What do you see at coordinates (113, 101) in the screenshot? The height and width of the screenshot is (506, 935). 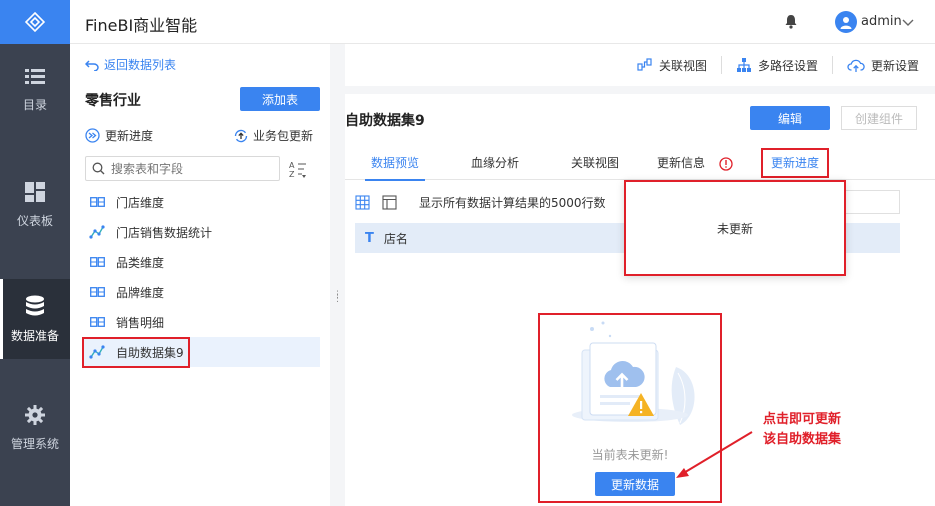 I see `package-title: 零售行业` at bounding box center [113, 101].